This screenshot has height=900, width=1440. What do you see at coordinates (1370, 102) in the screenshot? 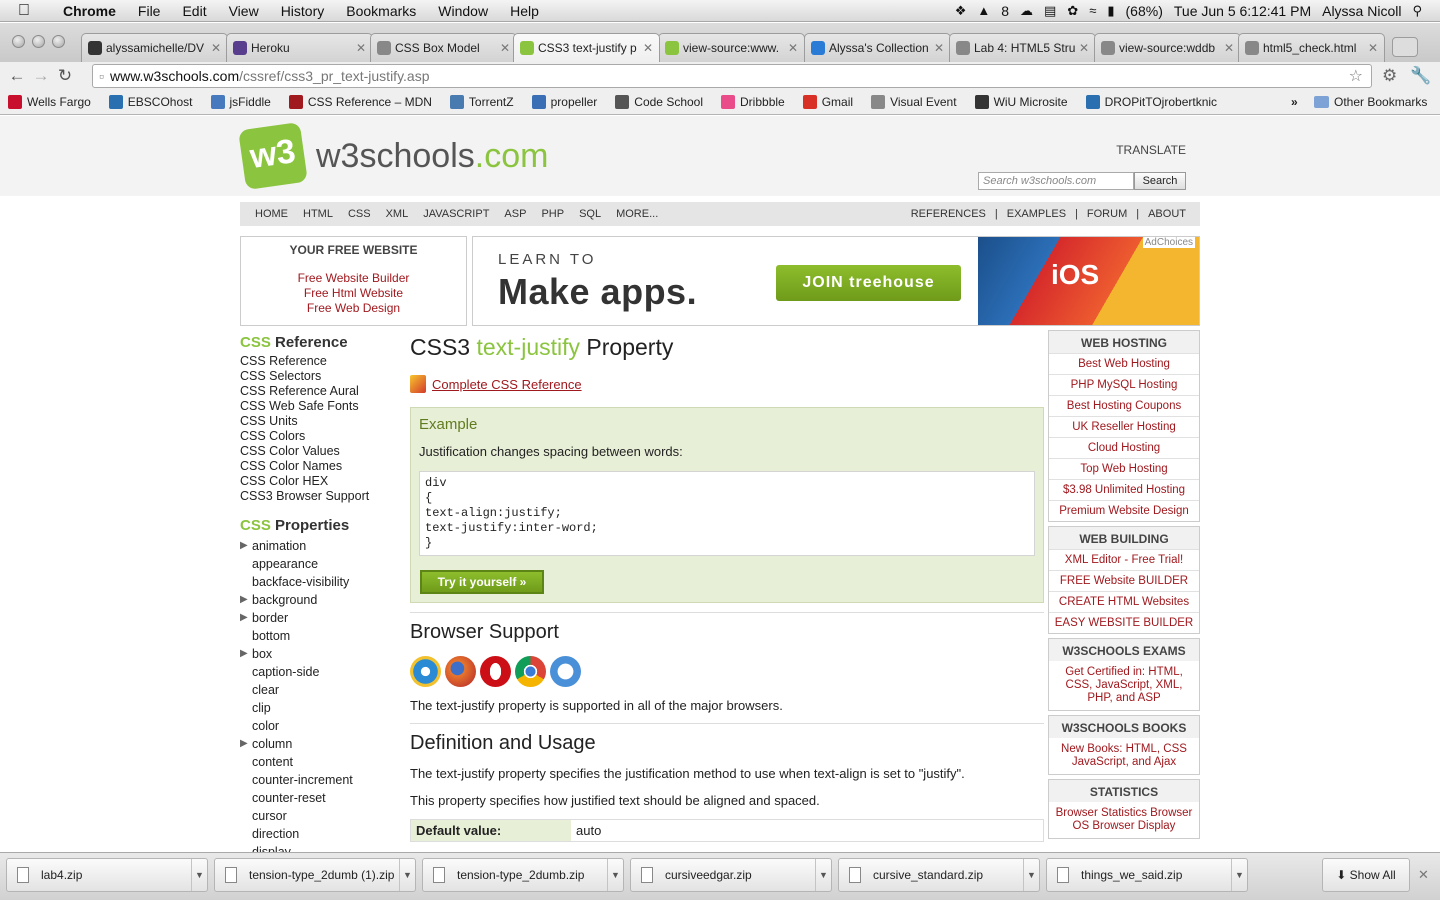
I see `other-bookmarks: Other Bookmarks` at bounding box center [1370, 102].